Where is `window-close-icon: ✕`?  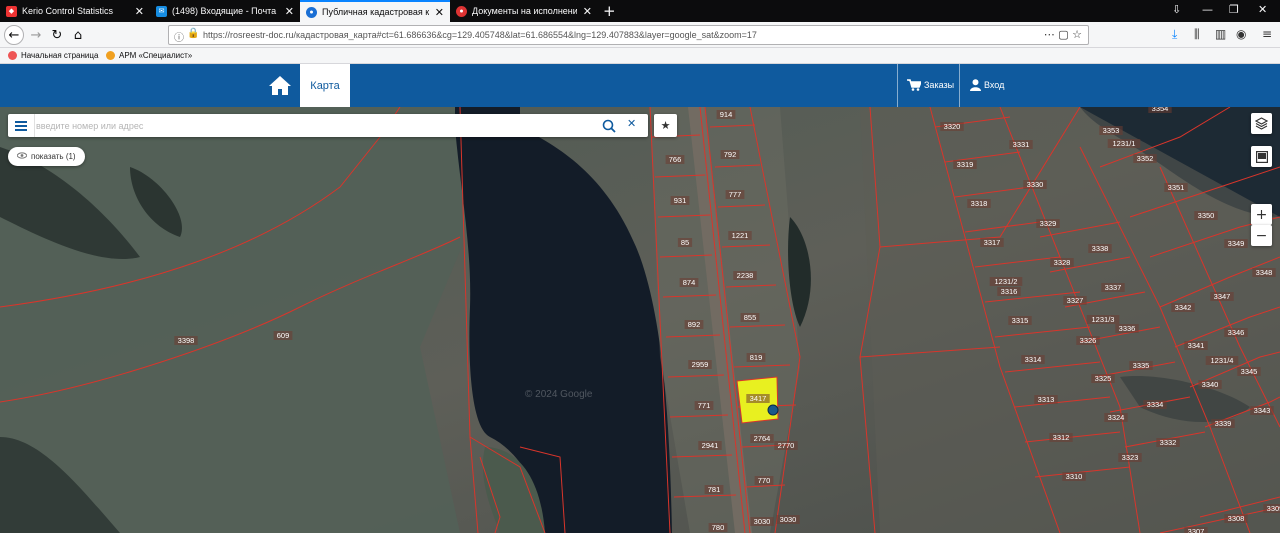
window-close-icon: ✕ is located at coordinates (1262, 9).